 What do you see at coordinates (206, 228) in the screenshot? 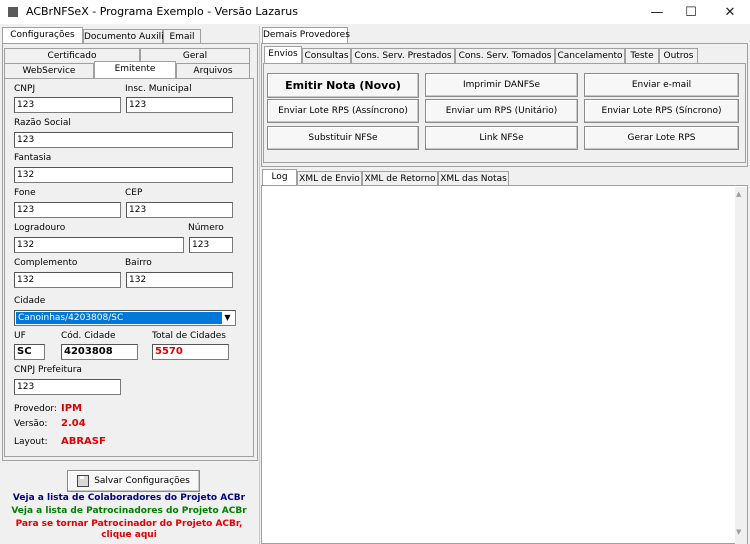
I see `numero-label: Número` at bounding box center [206, 228].